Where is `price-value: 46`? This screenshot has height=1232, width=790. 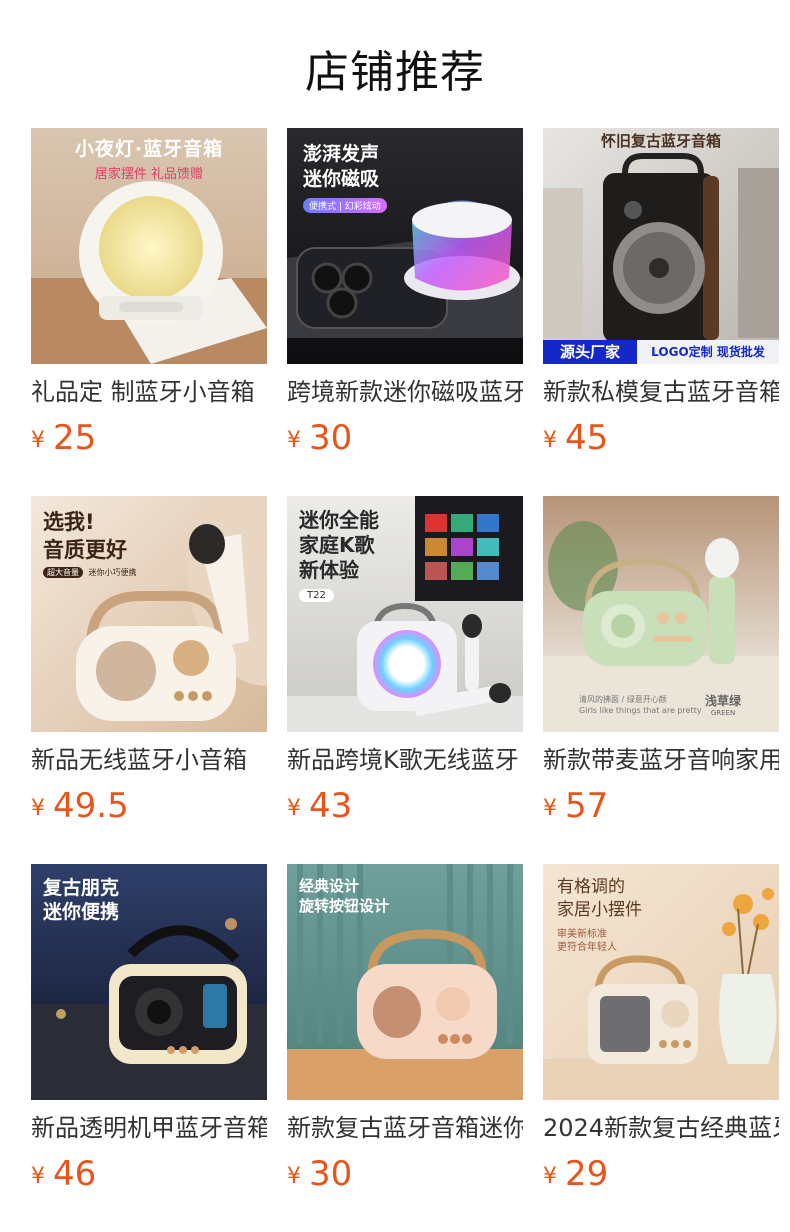 price-value: 46 is located at coordinates (75, 1174).